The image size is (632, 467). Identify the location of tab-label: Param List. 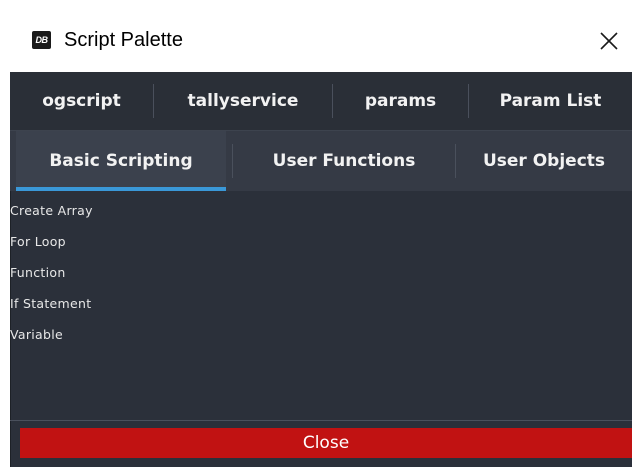
(550, 101).